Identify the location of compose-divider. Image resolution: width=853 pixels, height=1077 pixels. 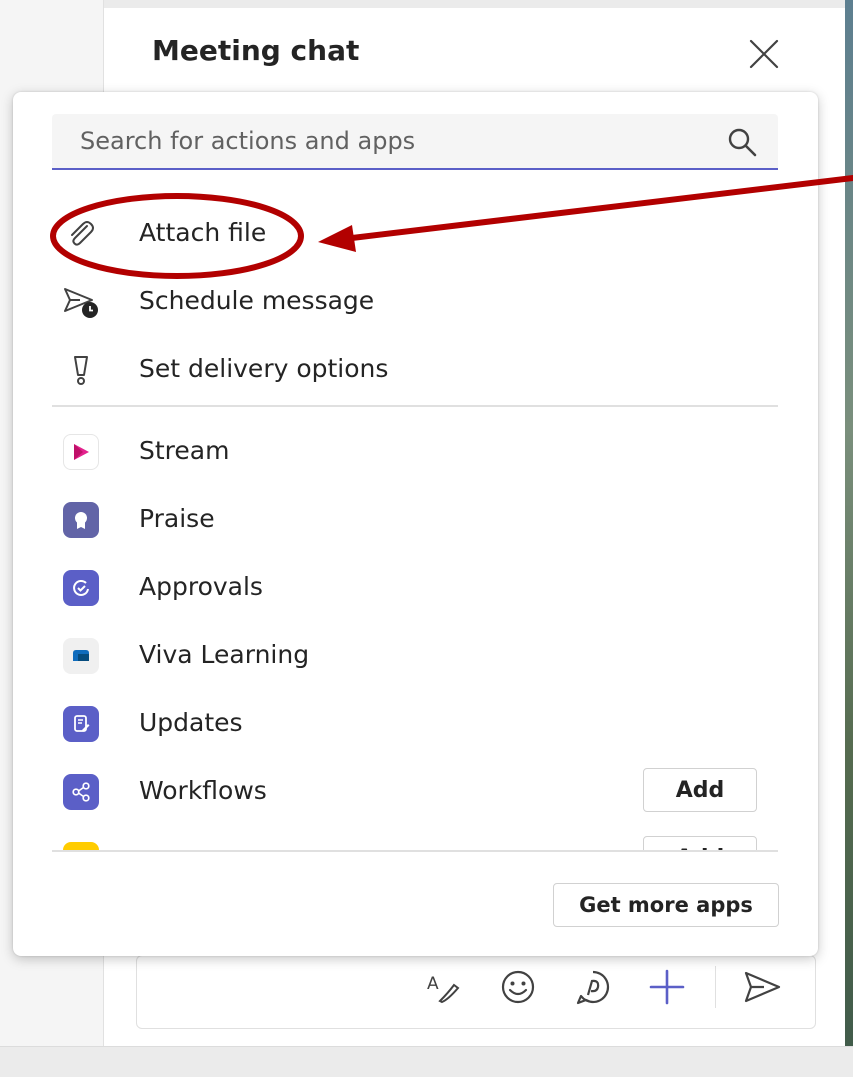
(715, 987).